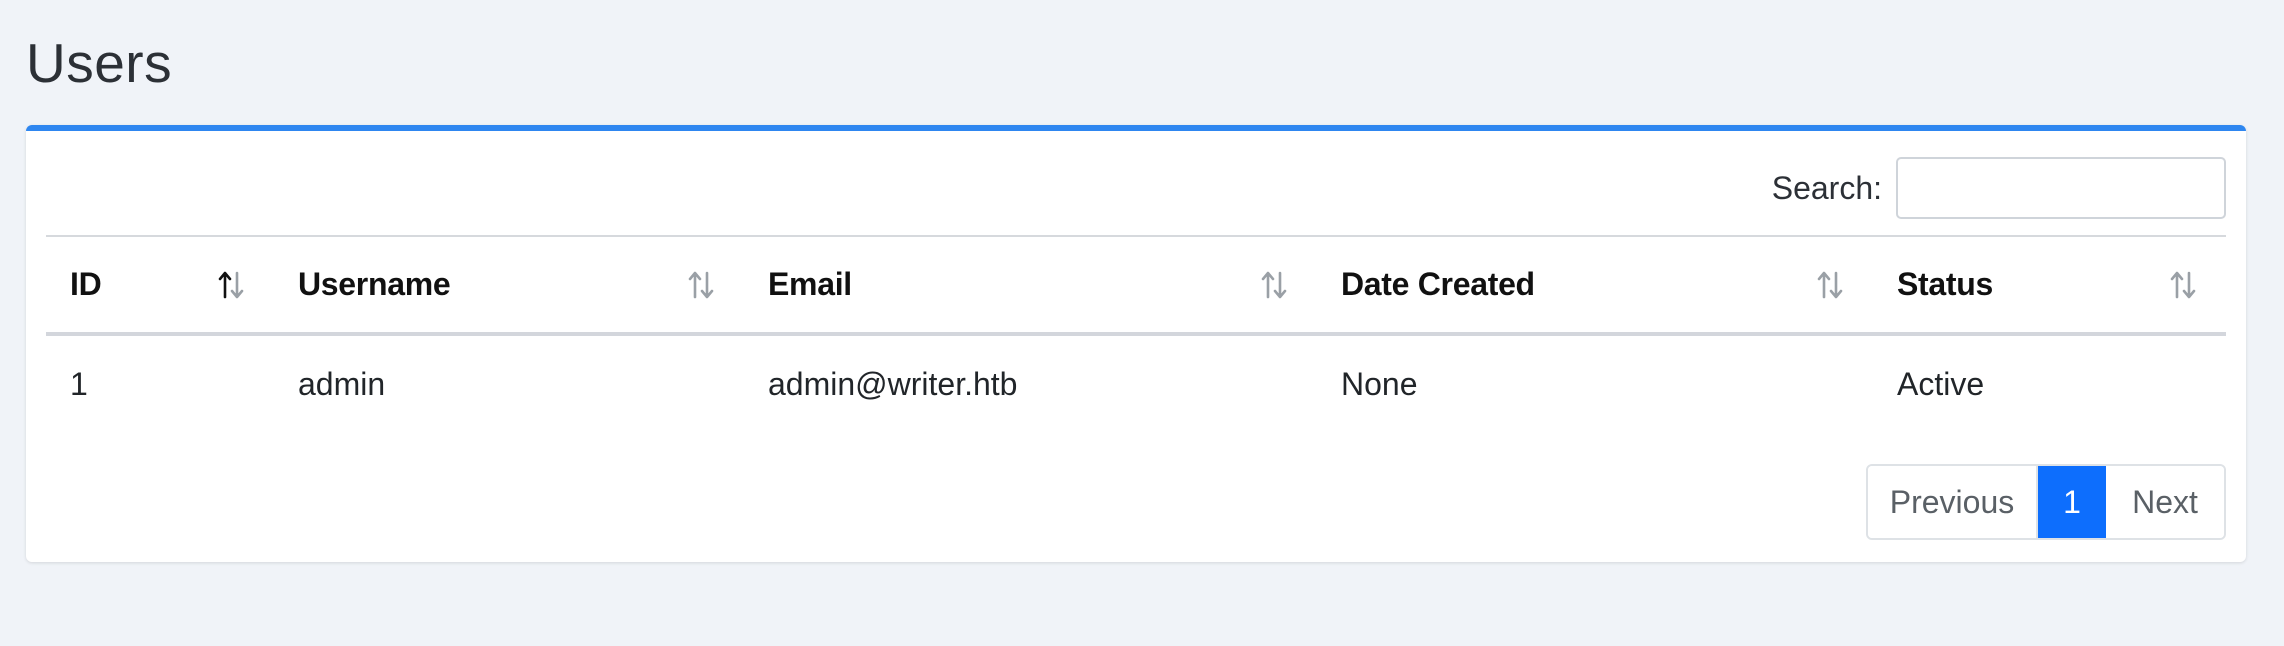  I want to click on column-header-username: Username, so click(509, 285).